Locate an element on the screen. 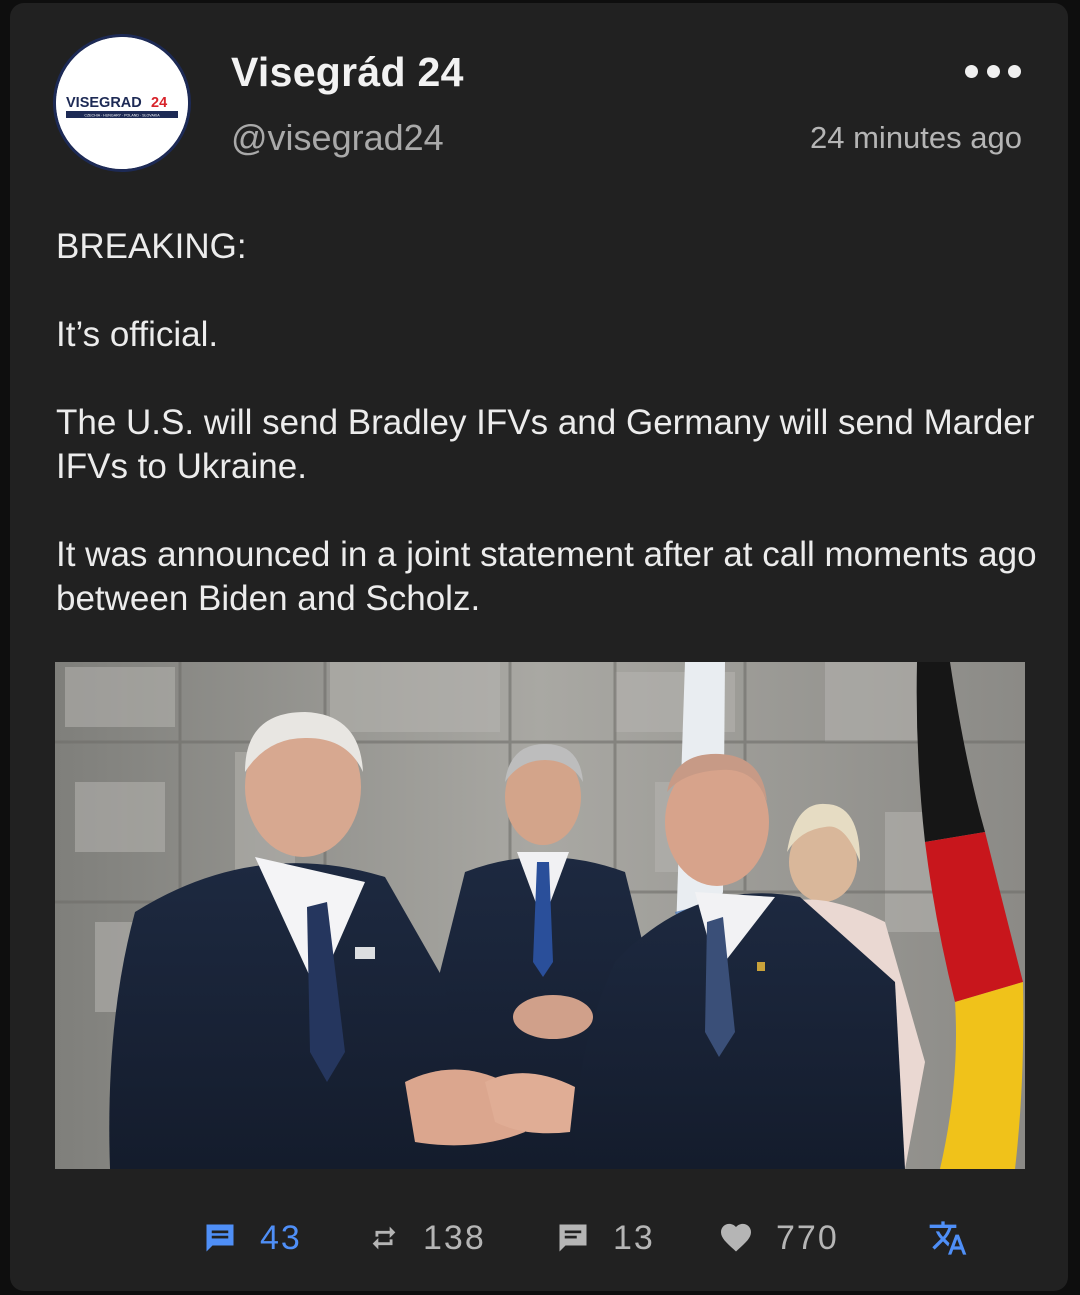 The image size is (1080, 1295). like-button: 770 is located at coordinates (778, 1238).